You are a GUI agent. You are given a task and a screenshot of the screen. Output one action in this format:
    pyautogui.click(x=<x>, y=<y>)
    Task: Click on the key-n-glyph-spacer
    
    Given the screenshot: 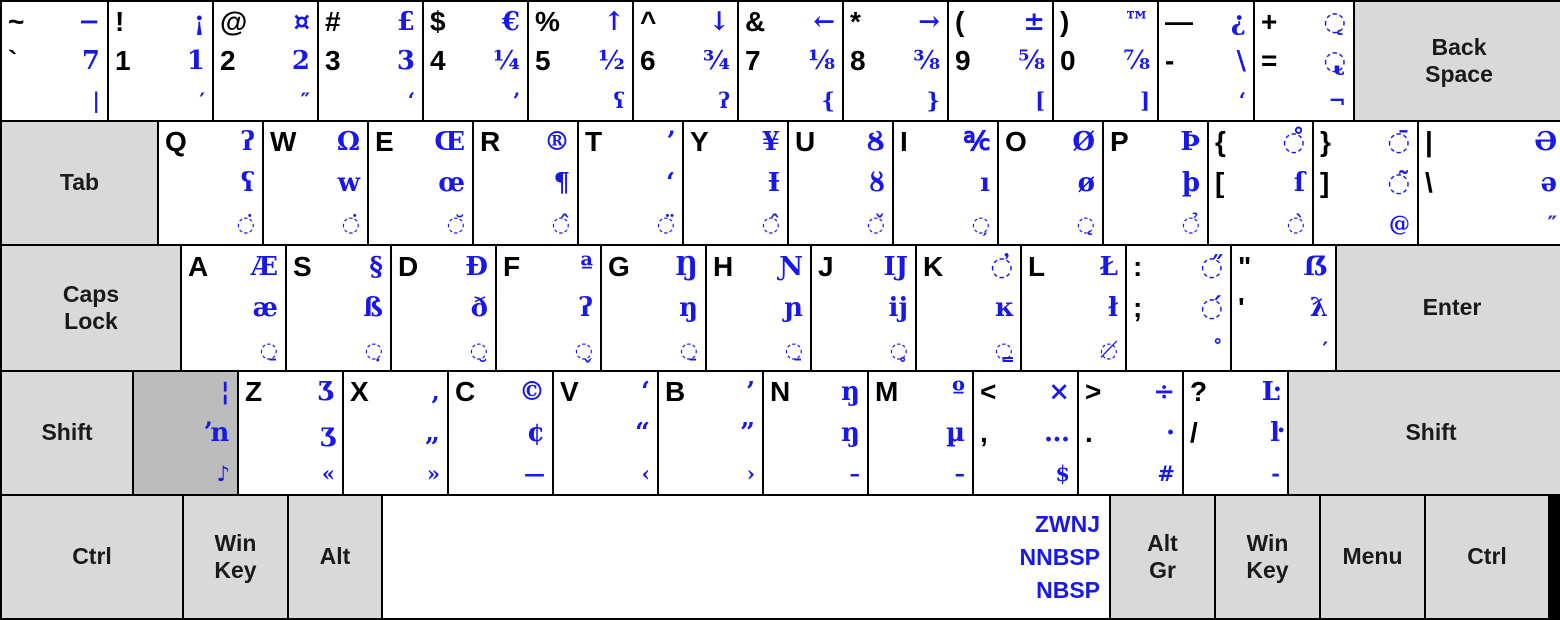 What is the action you would take?
    pyautogui.click(x=790, y=473)
    